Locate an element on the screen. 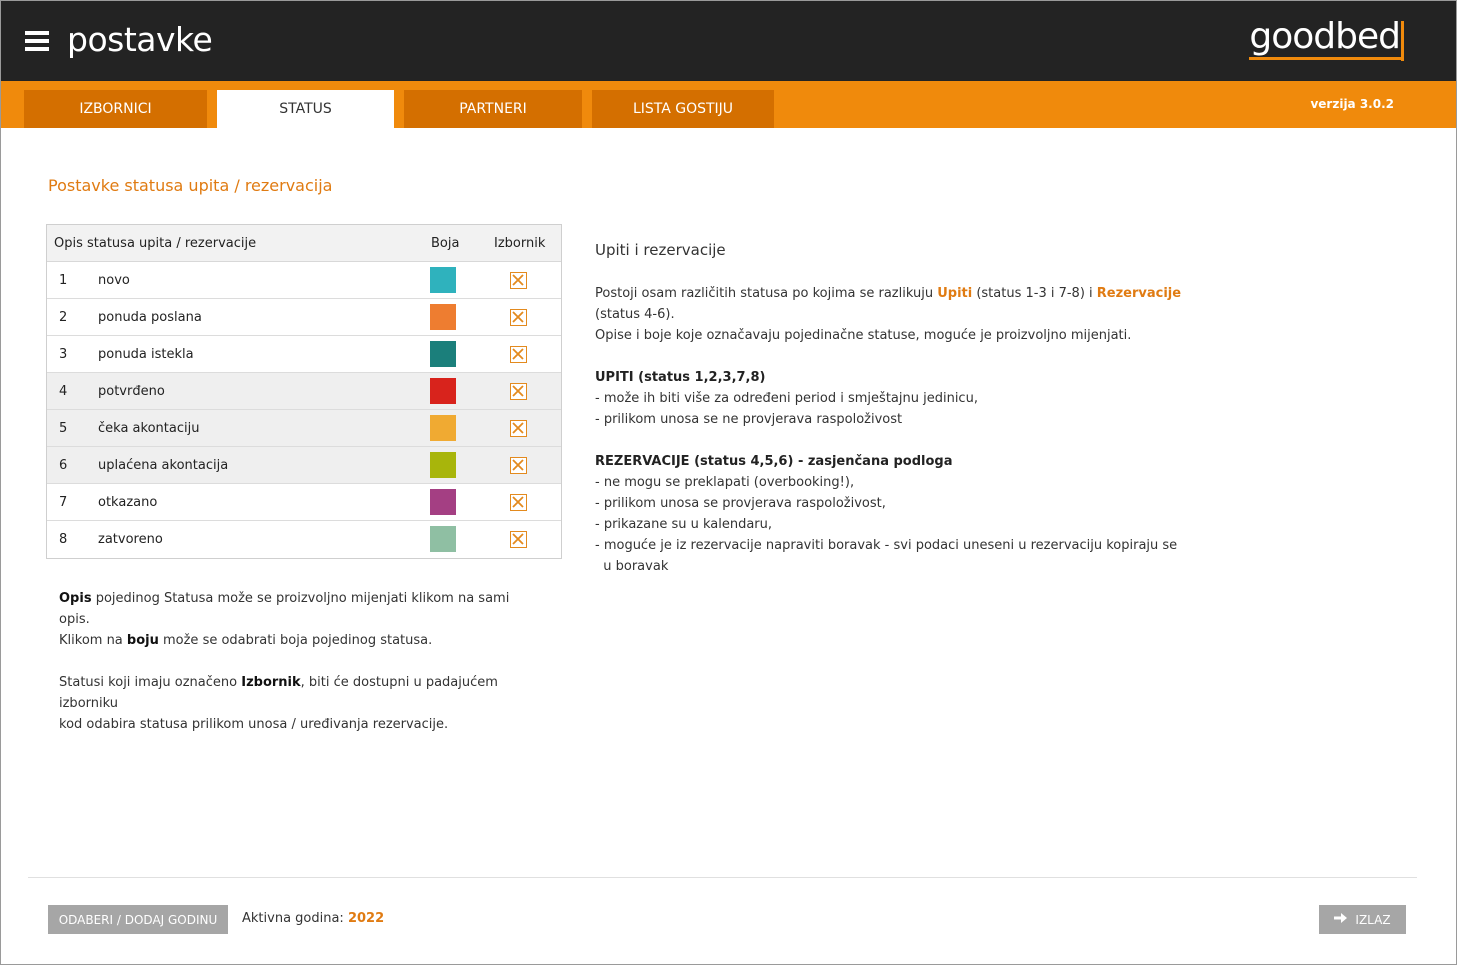  info-upiti-highlight: Upiti is located at coordinates (955, 293).